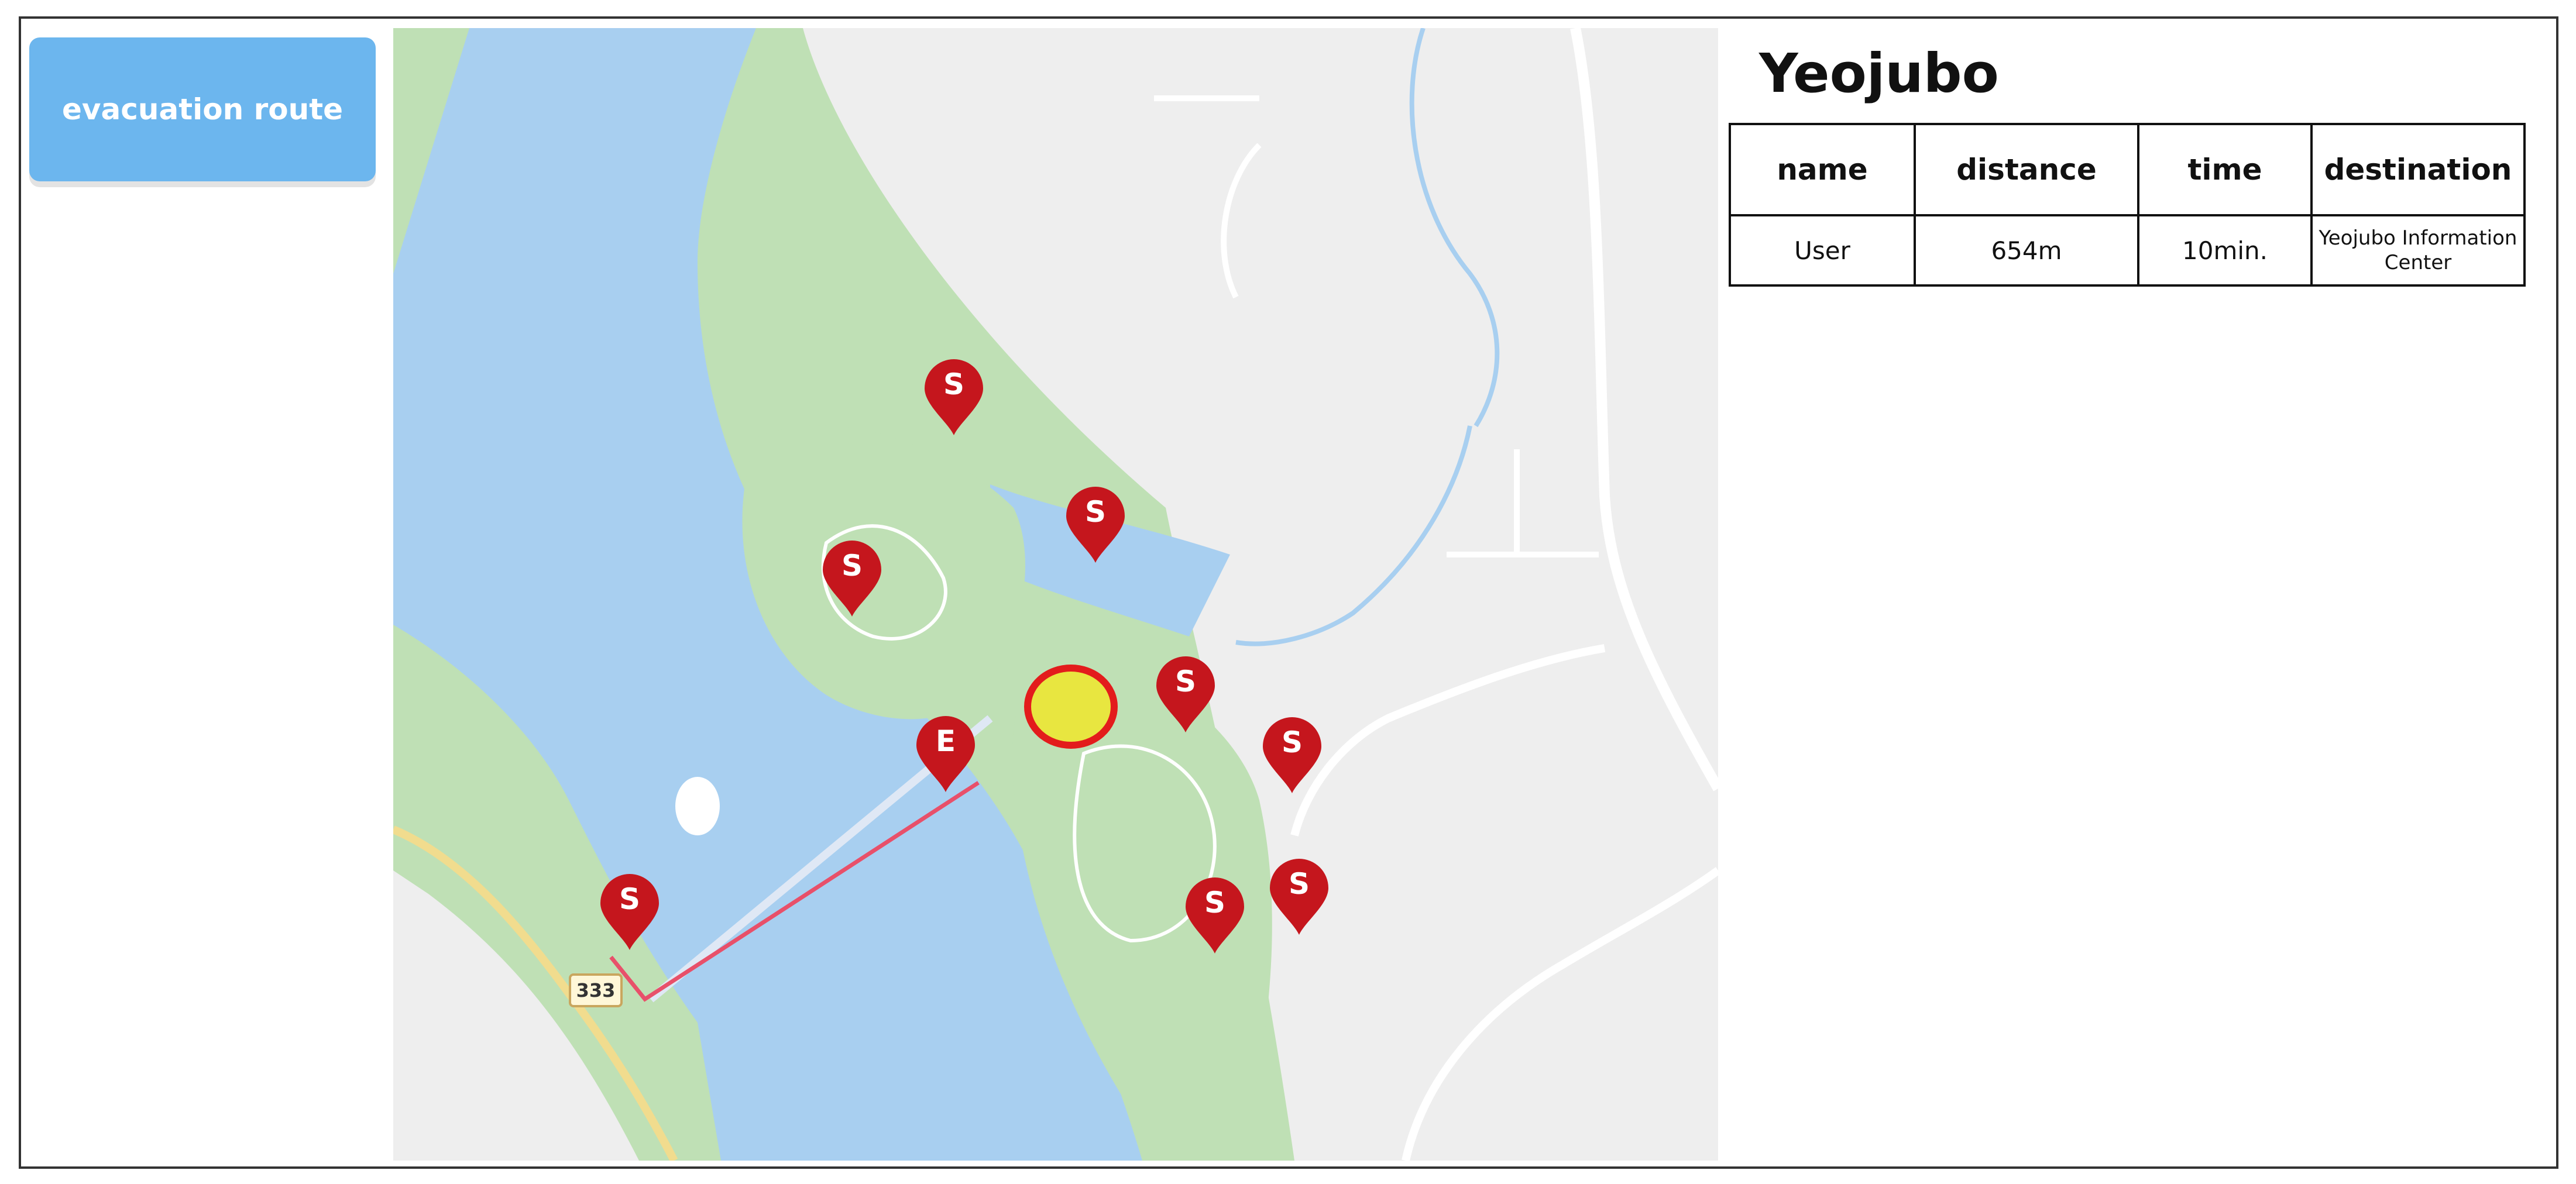 This screenshot has width=2576, height=1184. I want to click on cell-distance: 654m, so click(2026, 250).